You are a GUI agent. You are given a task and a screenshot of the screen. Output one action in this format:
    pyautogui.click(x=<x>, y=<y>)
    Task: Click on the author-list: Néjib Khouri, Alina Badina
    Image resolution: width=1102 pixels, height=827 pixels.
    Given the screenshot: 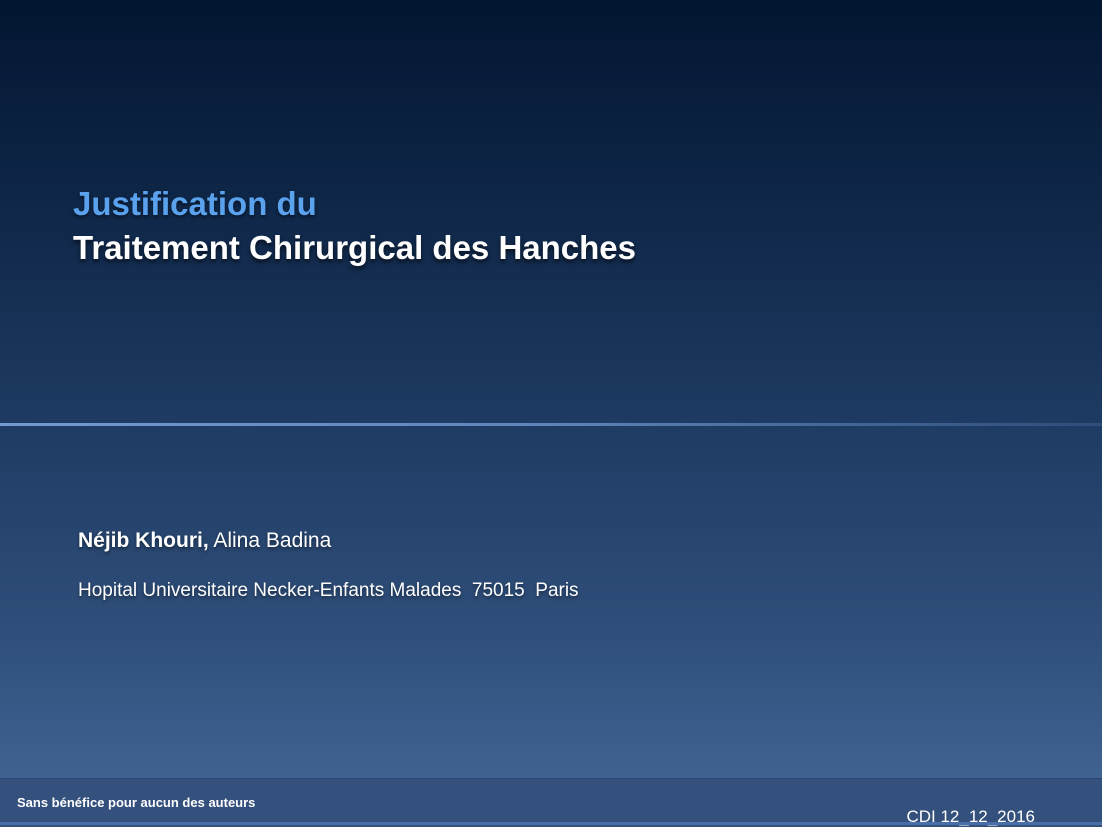 What is the action you would take?
    pyautogui.click(x=204, y=541)
    